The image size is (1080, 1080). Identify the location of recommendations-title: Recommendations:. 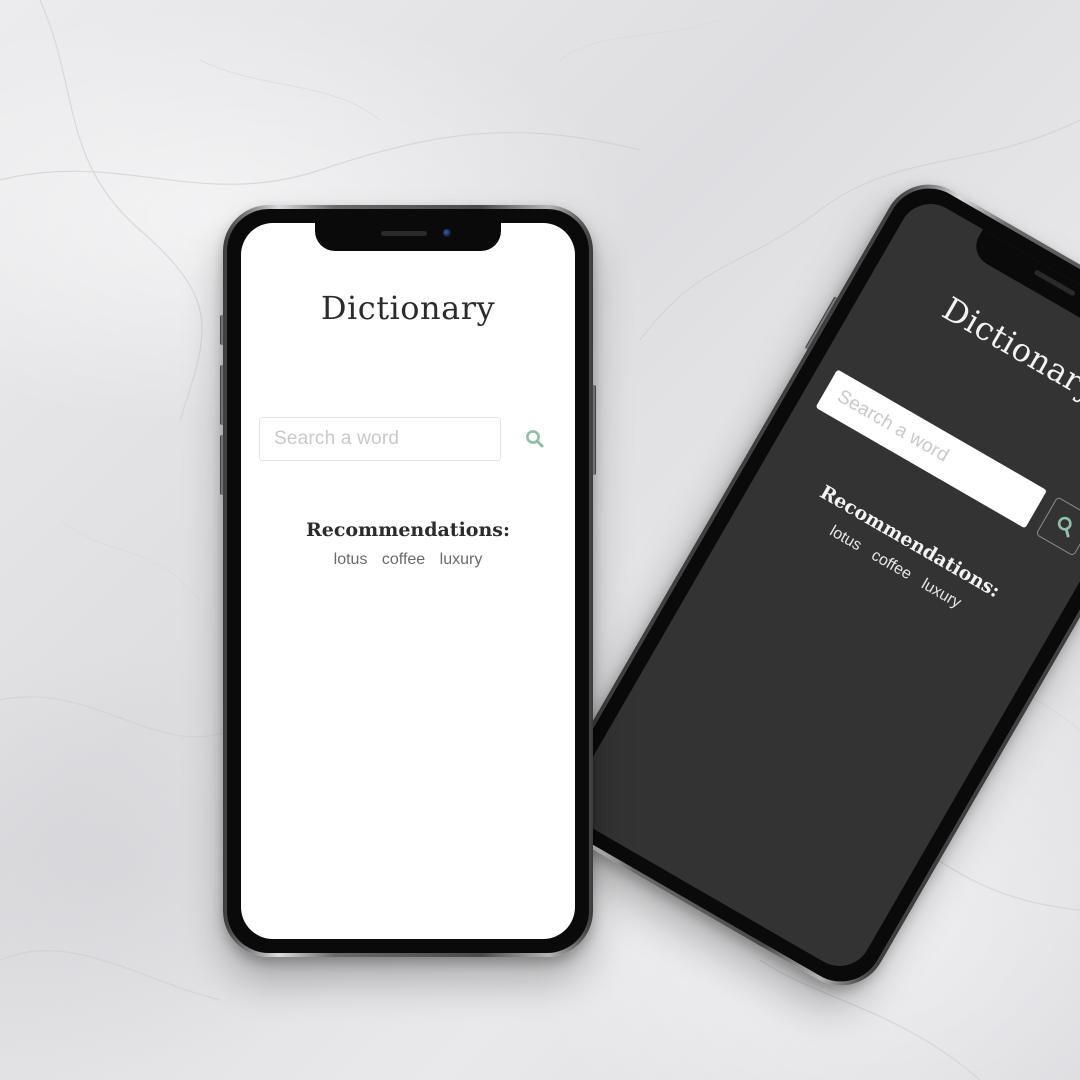
(408, 530).